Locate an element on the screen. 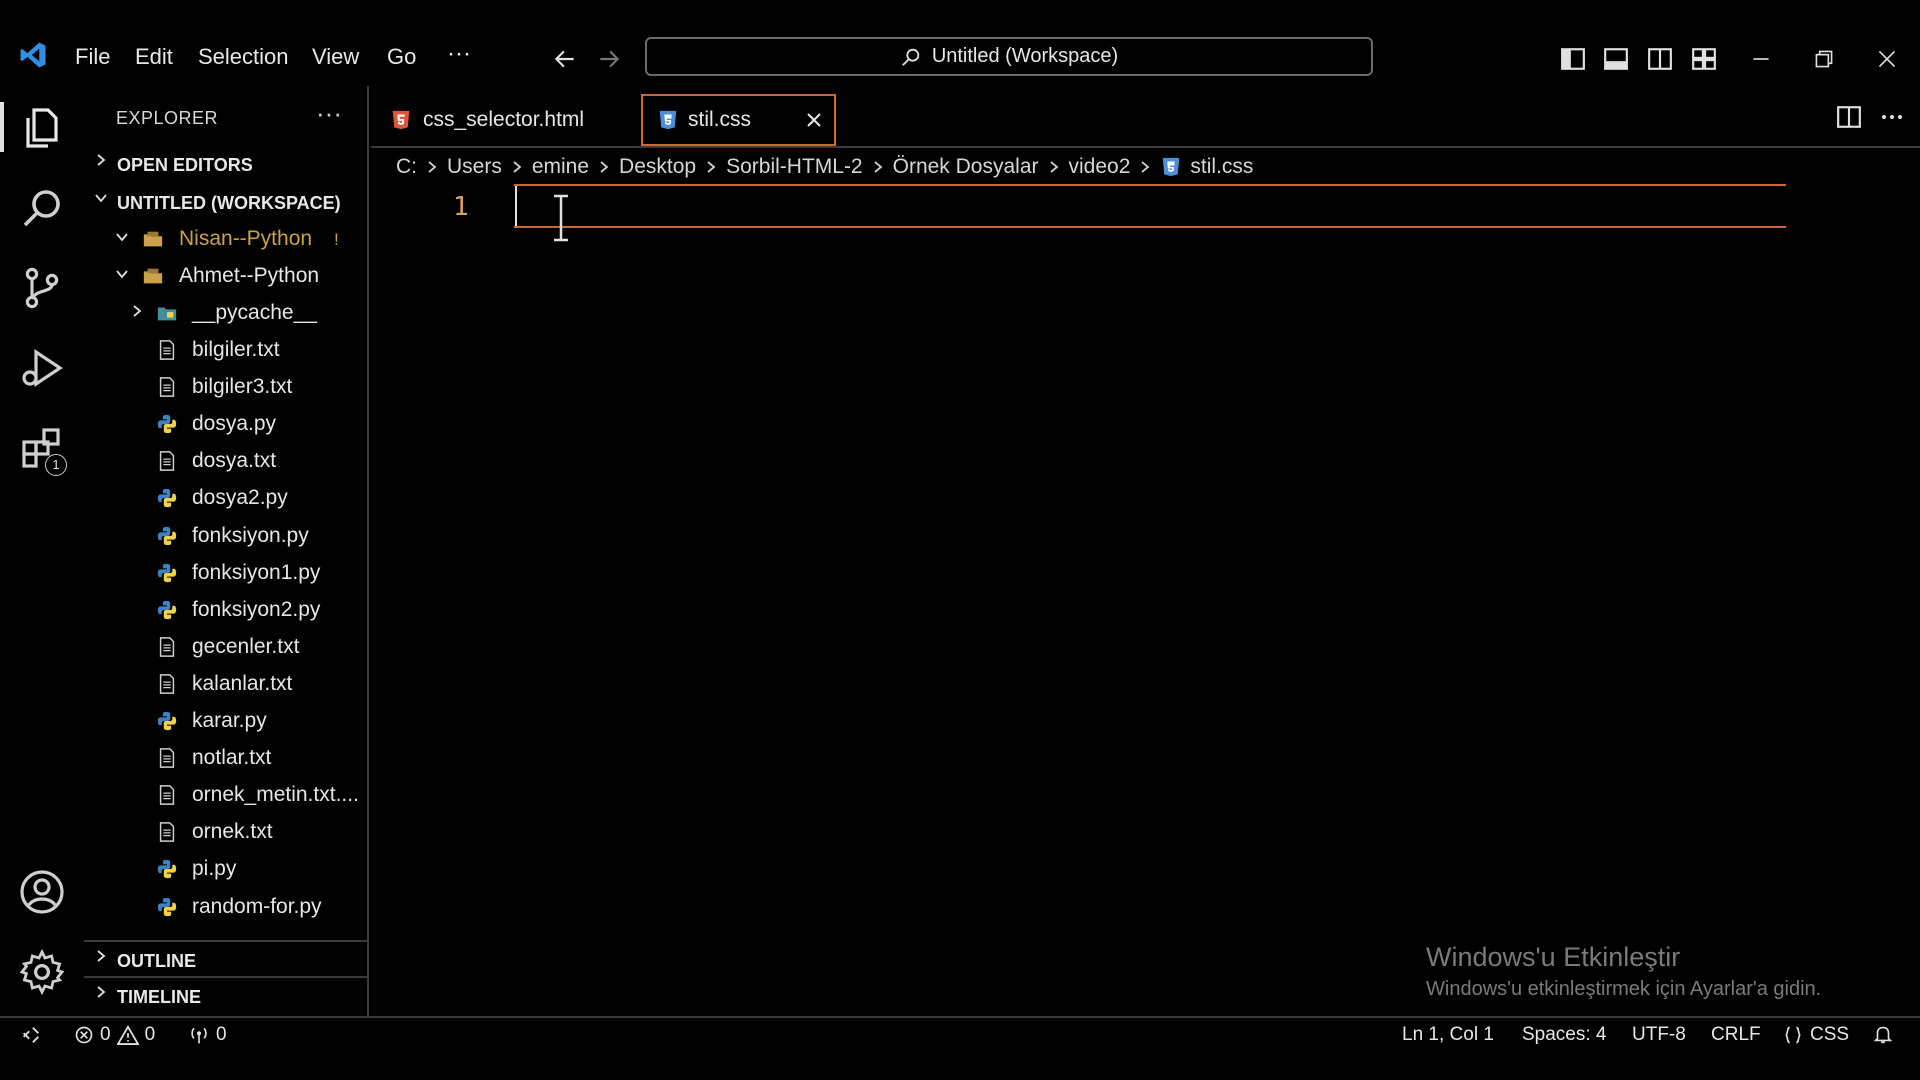 Image resolution: width=1920 pixels, height=1080 pixels. search-icon is located at coordinates (42, 208).